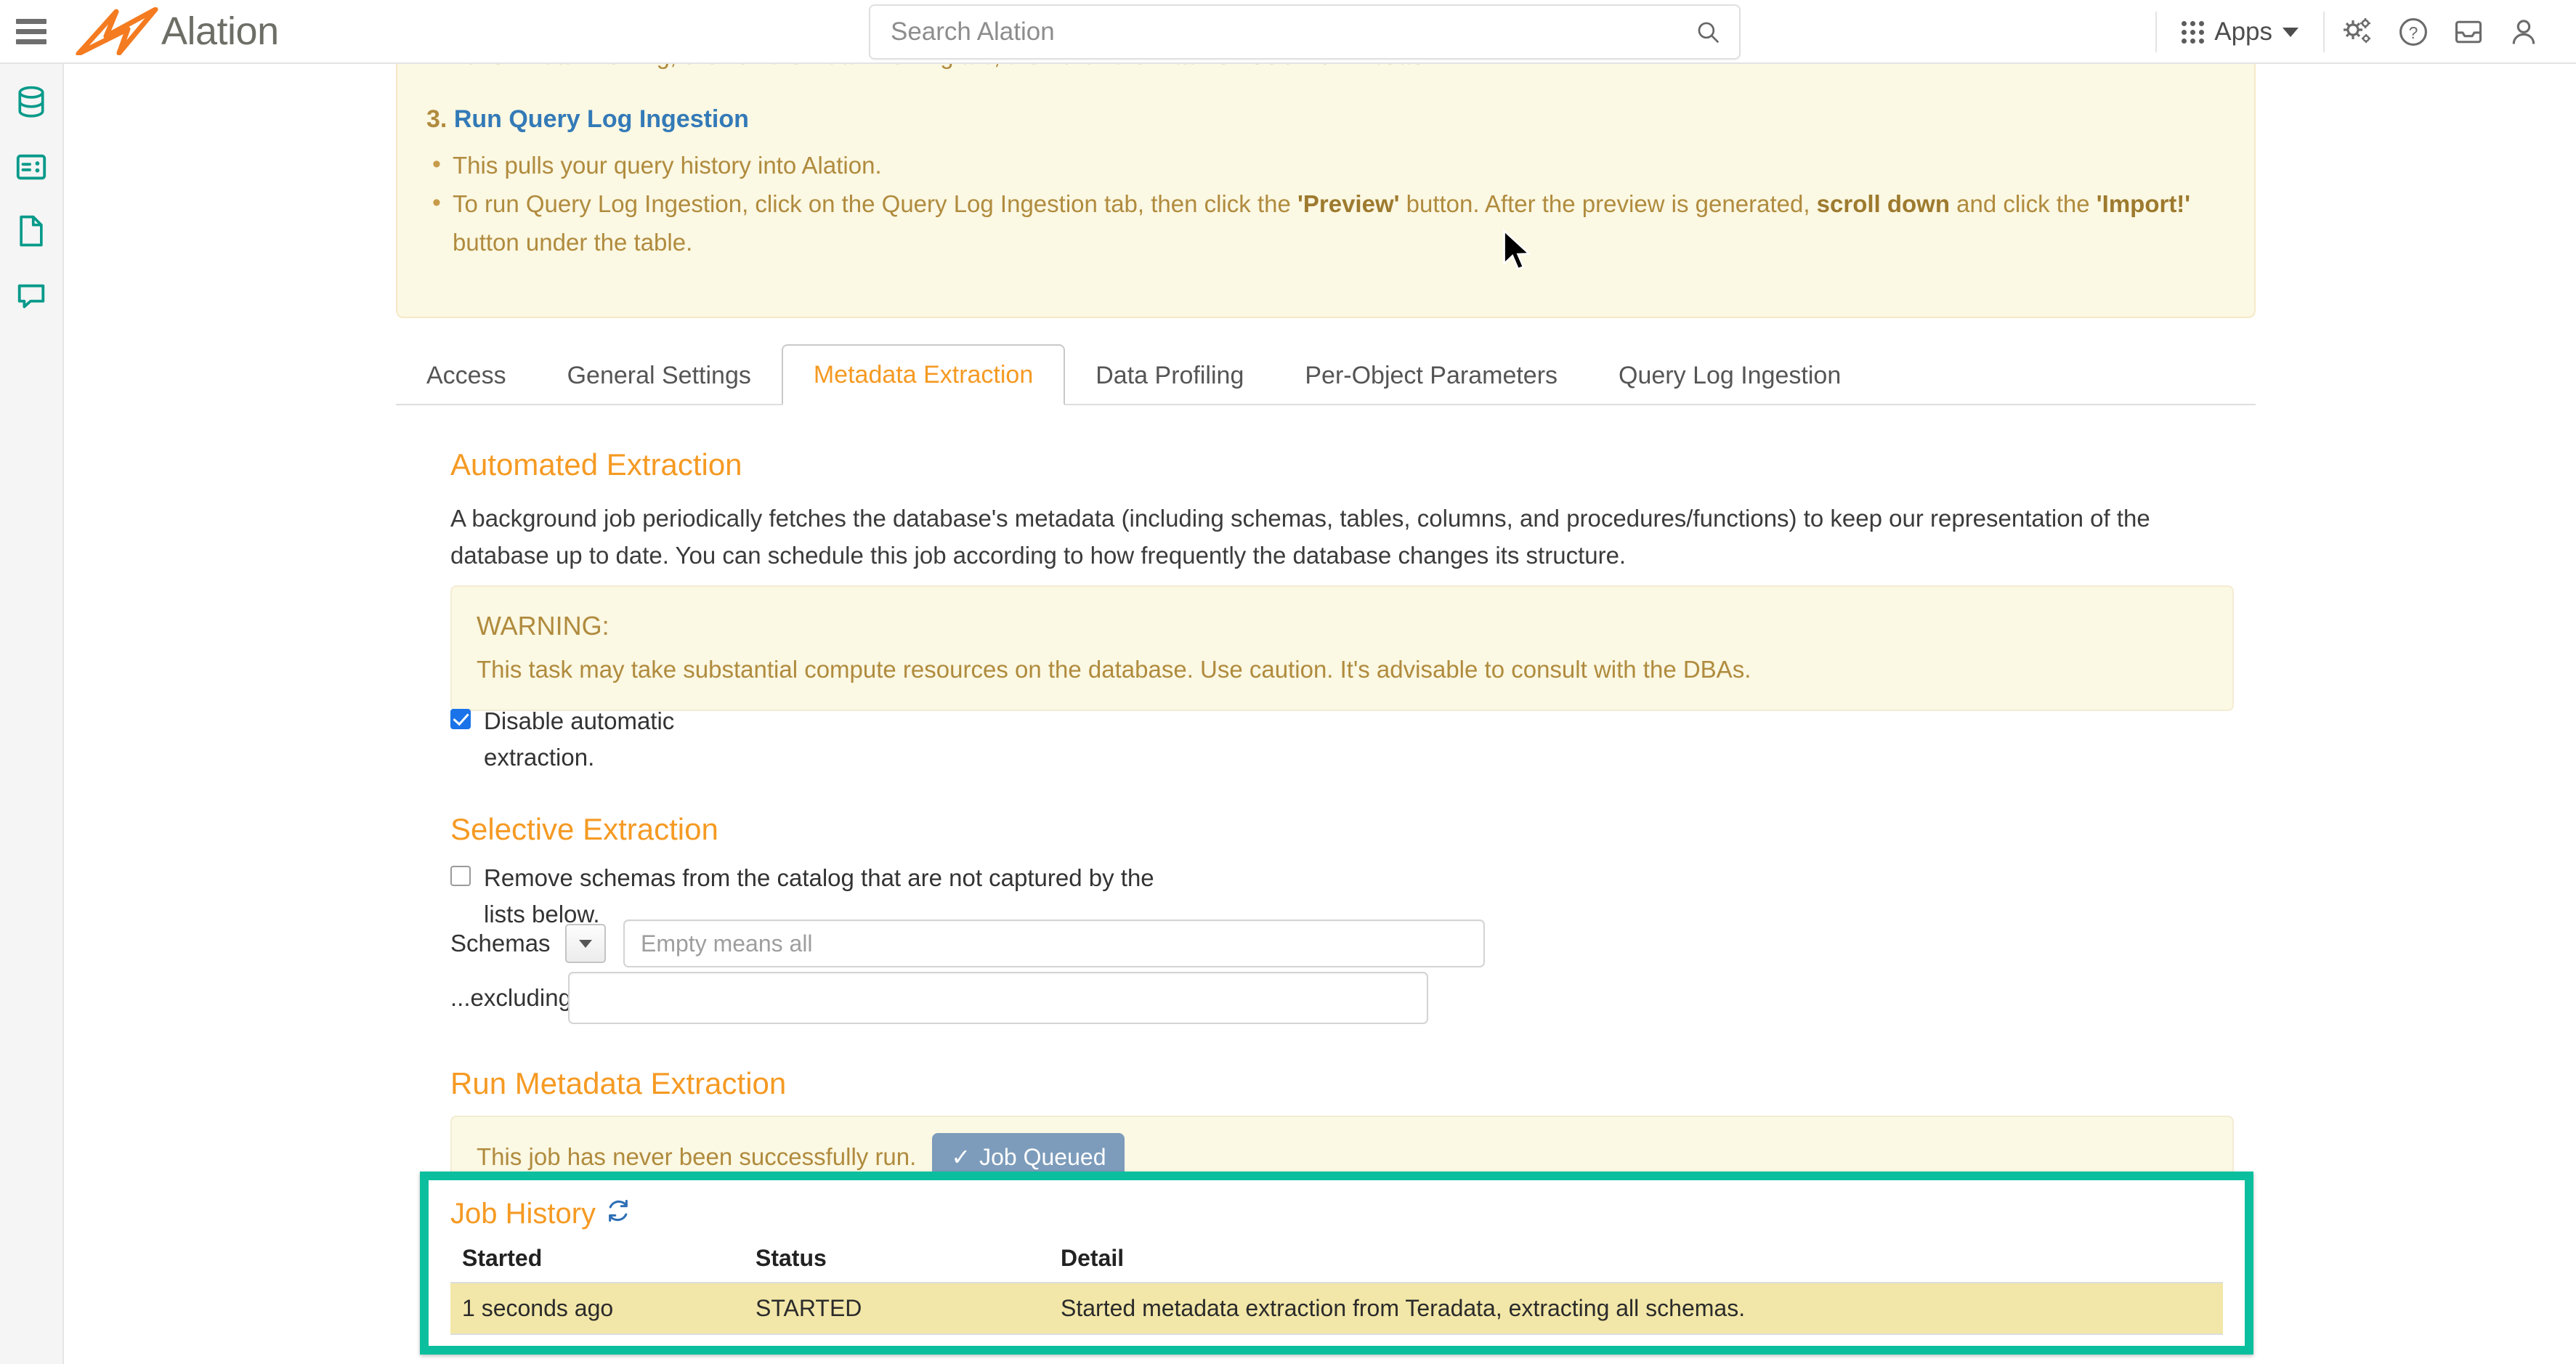 This screenshot has width=2576, height=1364. What do you see at coordinates (961, 1157) in the screenshot?
I see `check-icon: ✓` at bounding box center [961, 1157].